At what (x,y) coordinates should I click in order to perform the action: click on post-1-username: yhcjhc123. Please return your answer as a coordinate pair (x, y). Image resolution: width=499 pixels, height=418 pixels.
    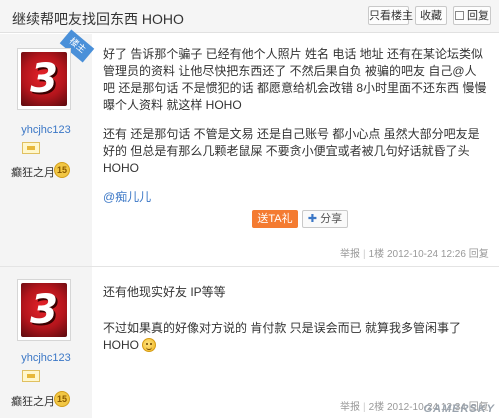
    Looking at the image, I should click on (46, 130).